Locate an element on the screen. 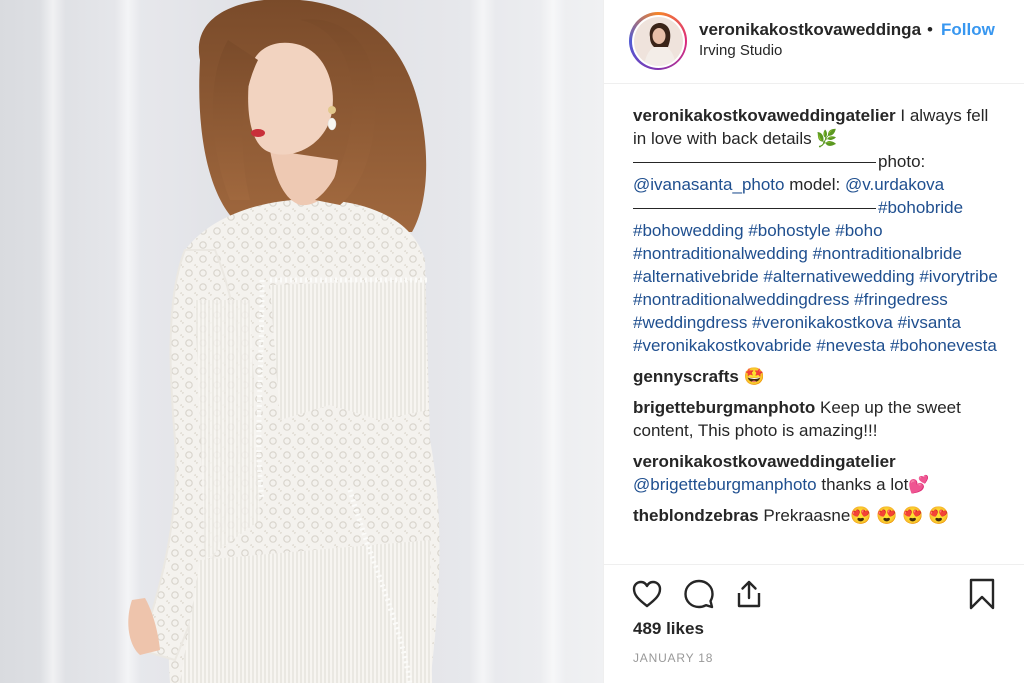 The image size is (1024, 683). comment-item: gennyscrafts 🤩 is located at coordinates (818, 376).